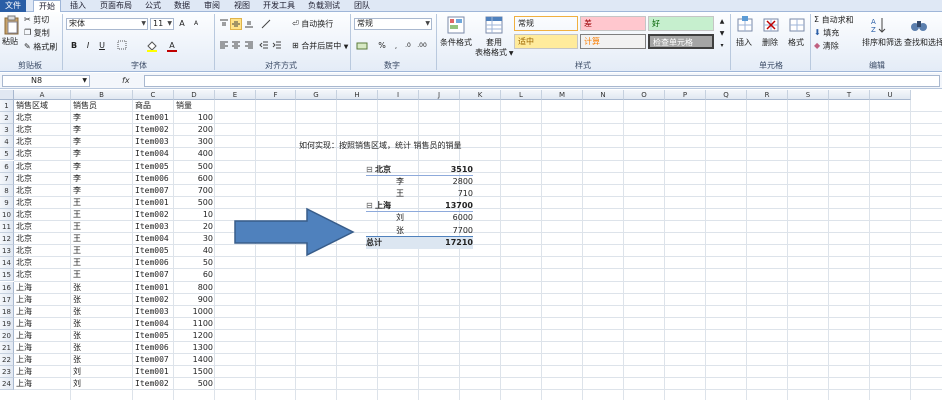  I want to click on style-good: 好, so click(681, 23).